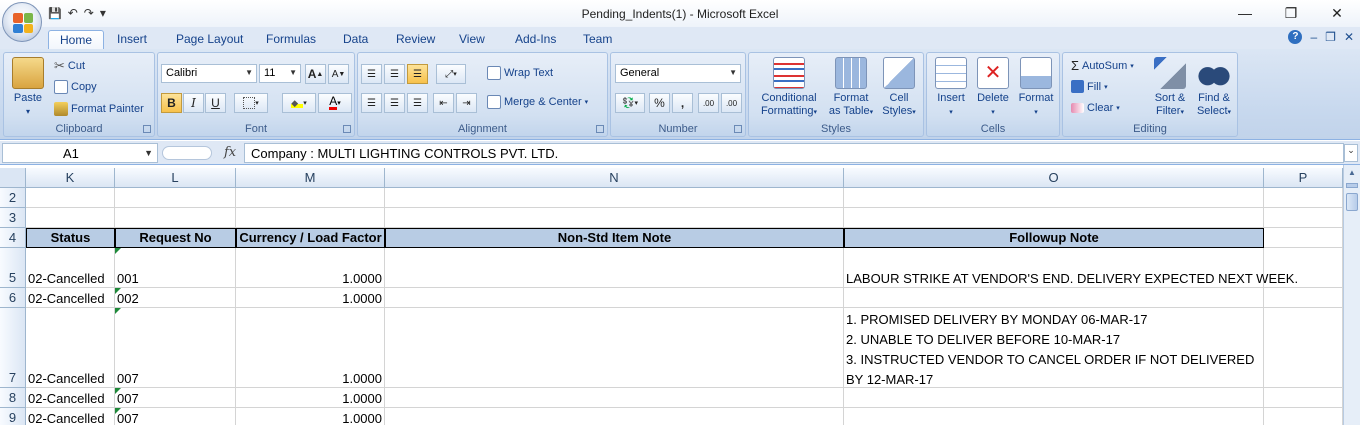  What do you see at coordinates (1295, 37) in the screenshot?
I see `help-icon: ?` at bounding box center [1295, 37].